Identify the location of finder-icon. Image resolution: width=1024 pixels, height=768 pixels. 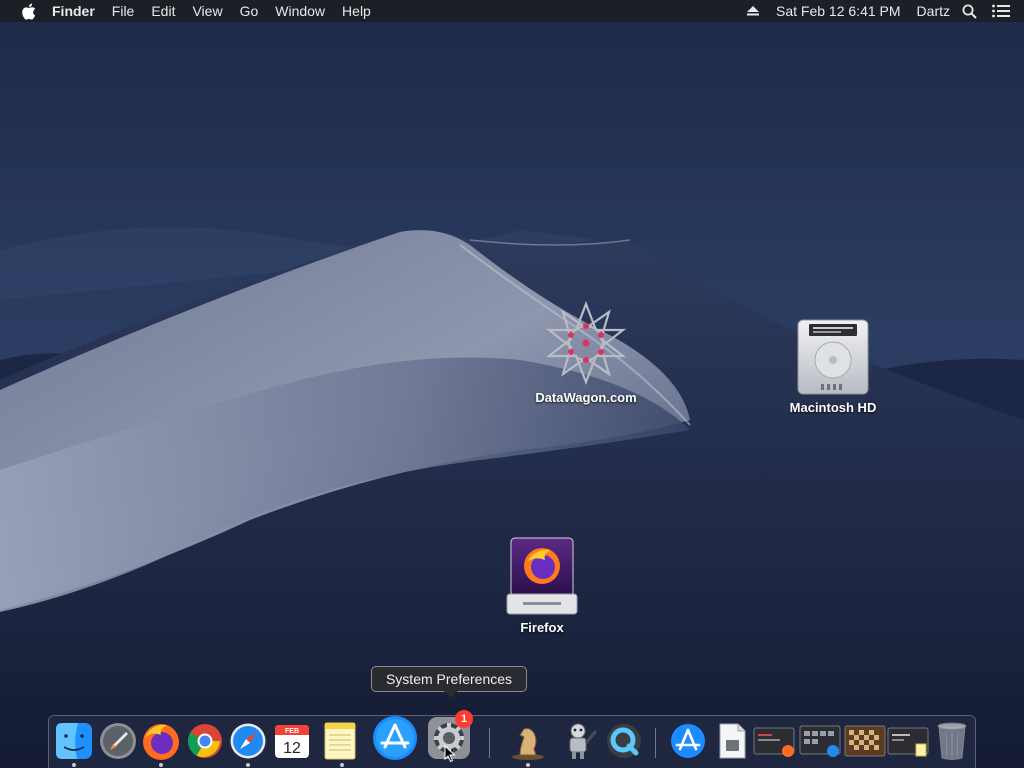
(74, 741).